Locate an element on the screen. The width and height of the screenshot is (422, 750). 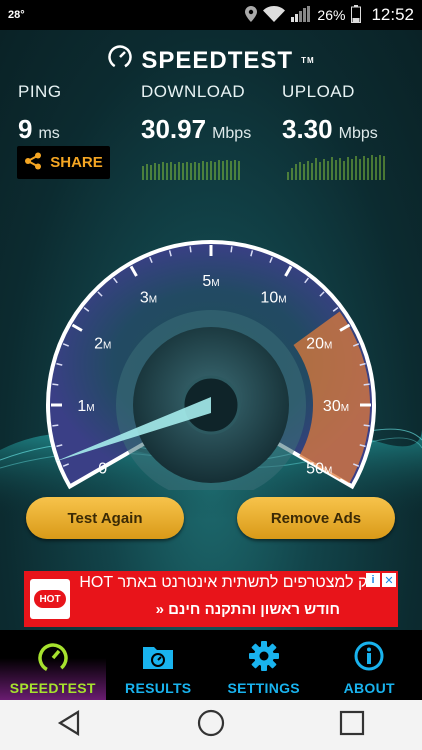
recents-icon is located at coordinates (352, 725).